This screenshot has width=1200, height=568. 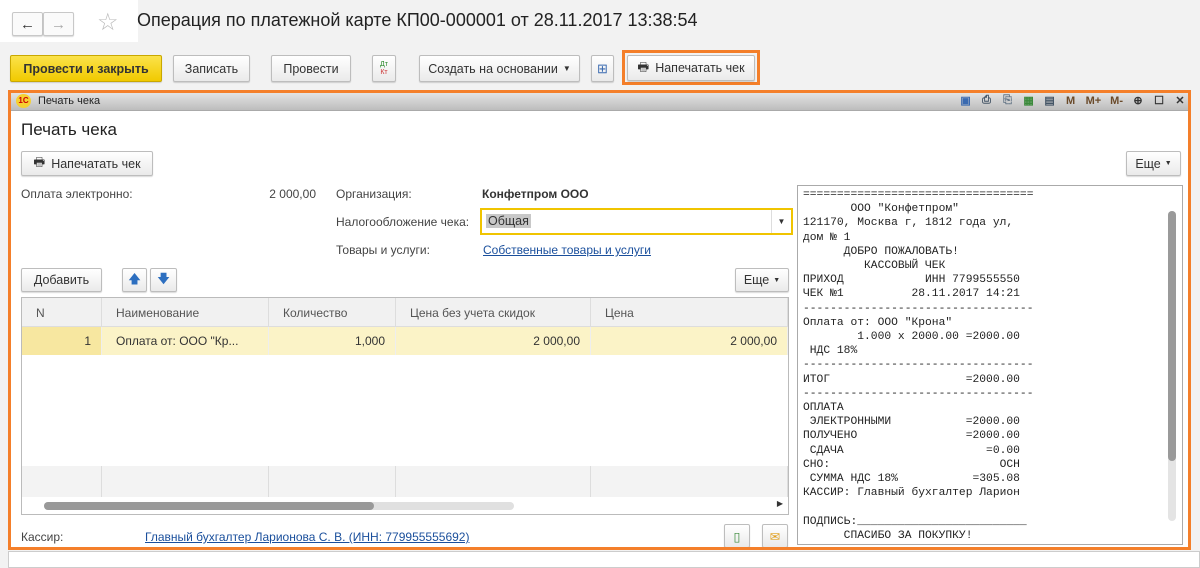 I want to click on arrow-right-icon: →, so click(x=58, y=24).